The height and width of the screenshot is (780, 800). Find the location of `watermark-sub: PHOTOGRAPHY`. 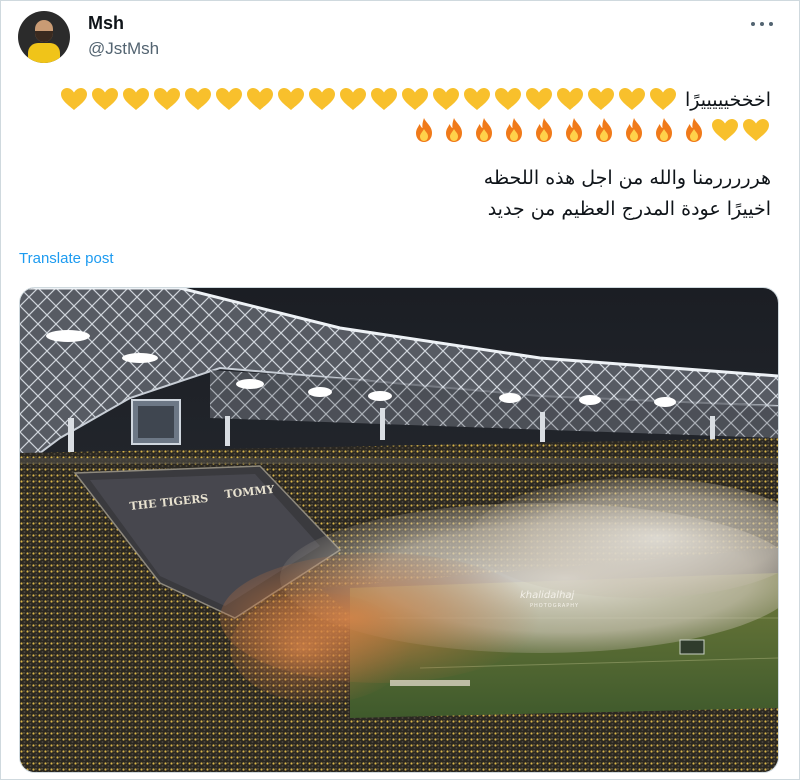

watermark-sub: PHOTOGRAPHY is located at coordinates (554, 606).